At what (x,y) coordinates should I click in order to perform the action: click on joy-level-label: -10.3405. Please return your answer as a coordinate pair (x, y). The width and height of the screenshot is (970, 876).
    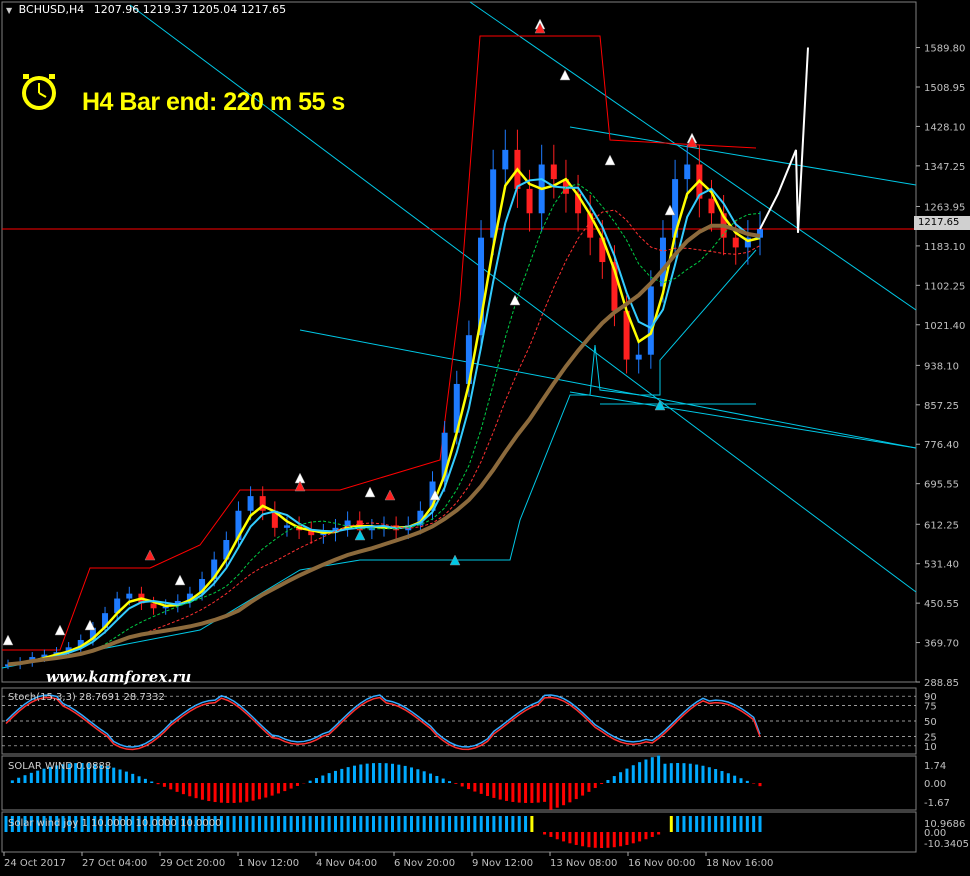
    Looking at the image, I should click on (946, 844).